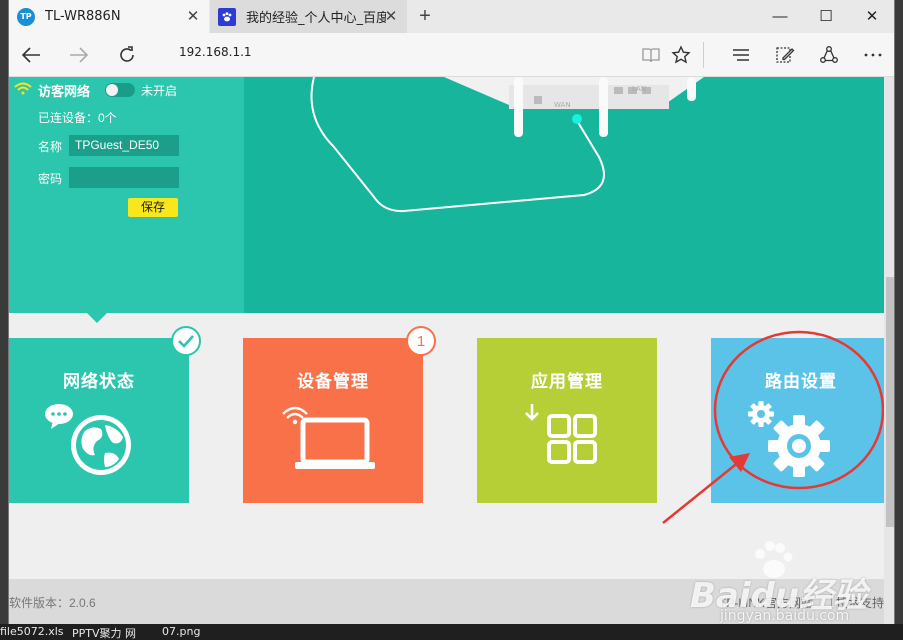 The height and width of the screenshot is (640, 903). I want to click on desktop-file: file5072.xls, so click(32, 631).